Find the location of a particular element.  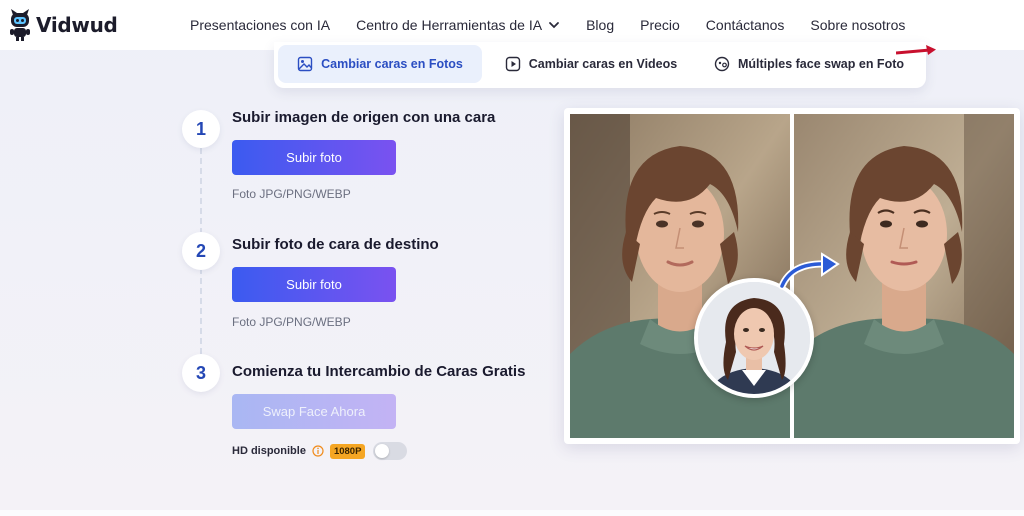

tab-fotos: Cambiar caras en Fotos is located at coordinates (380, 64).